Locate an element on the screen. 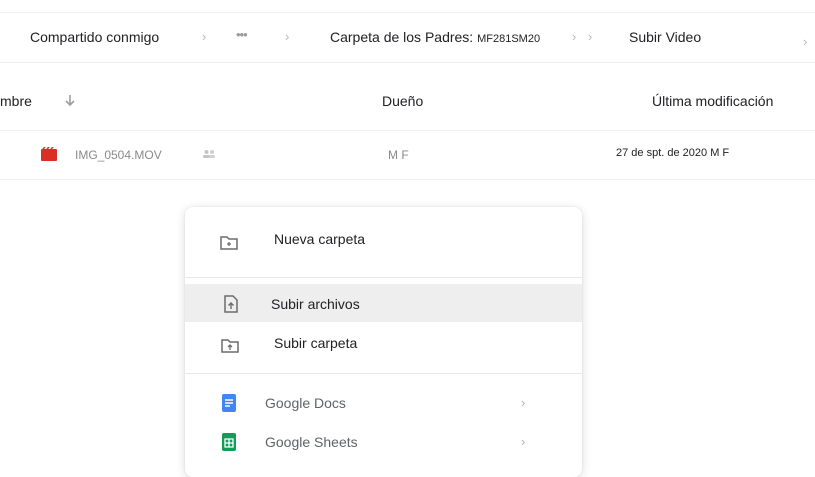 This screenshot has width=815, height=477. breadcrumb-upload-video: Subir Video is located at coordinates (665, 37).